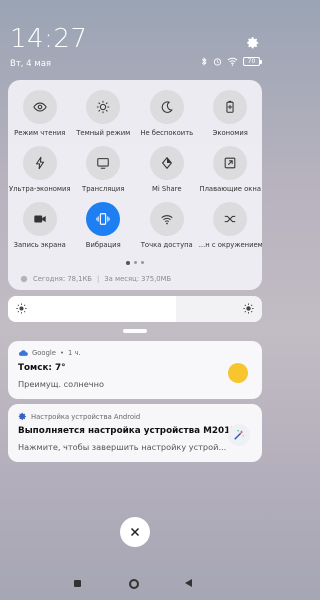 This screenshot has height=600, width=320. I want to click on tile-label: Точка доступа, so click(166, 245).